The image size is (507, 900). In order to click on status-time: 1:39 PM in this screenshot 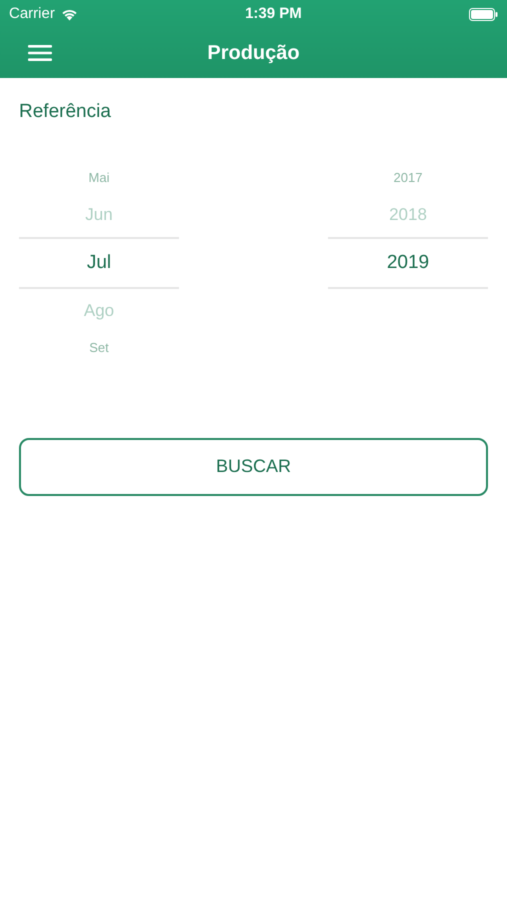, I will do `click(273, 14)`.